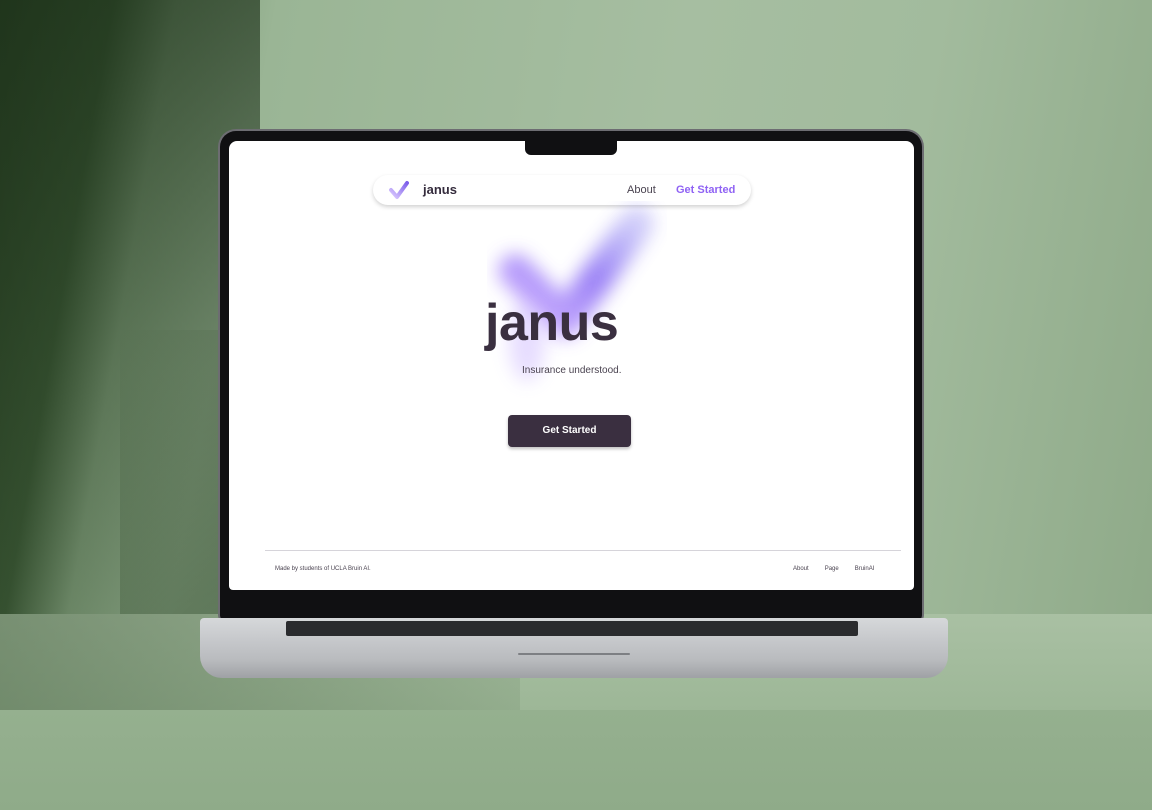 The width and height of the screenshot is (1152, 810). What do you see at coordinates (323, 569) in the screenshot?
I see `footer-credit: Made by students of UCLA Bruin AI.` at bounding box center [323, 569].